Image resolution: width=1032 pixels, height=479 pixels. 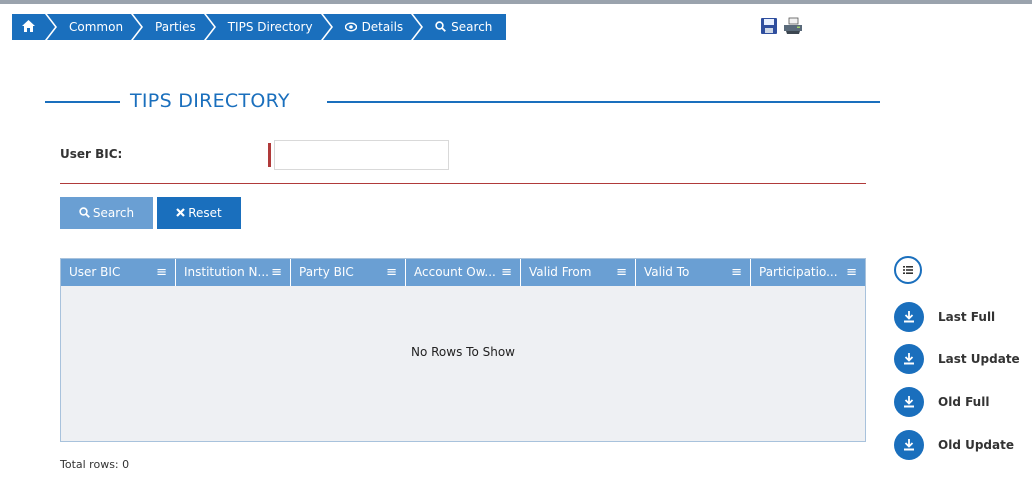 I want to click on column-account-owner: Account Ow... ≡, so click(x=463, y=272).